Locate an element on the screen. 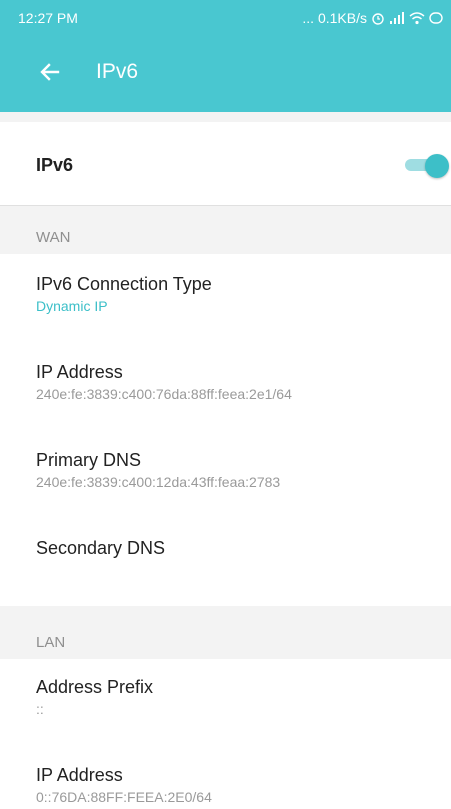  lan-address-prefix: Address Prefix :: is located at coordinates (94, 697).